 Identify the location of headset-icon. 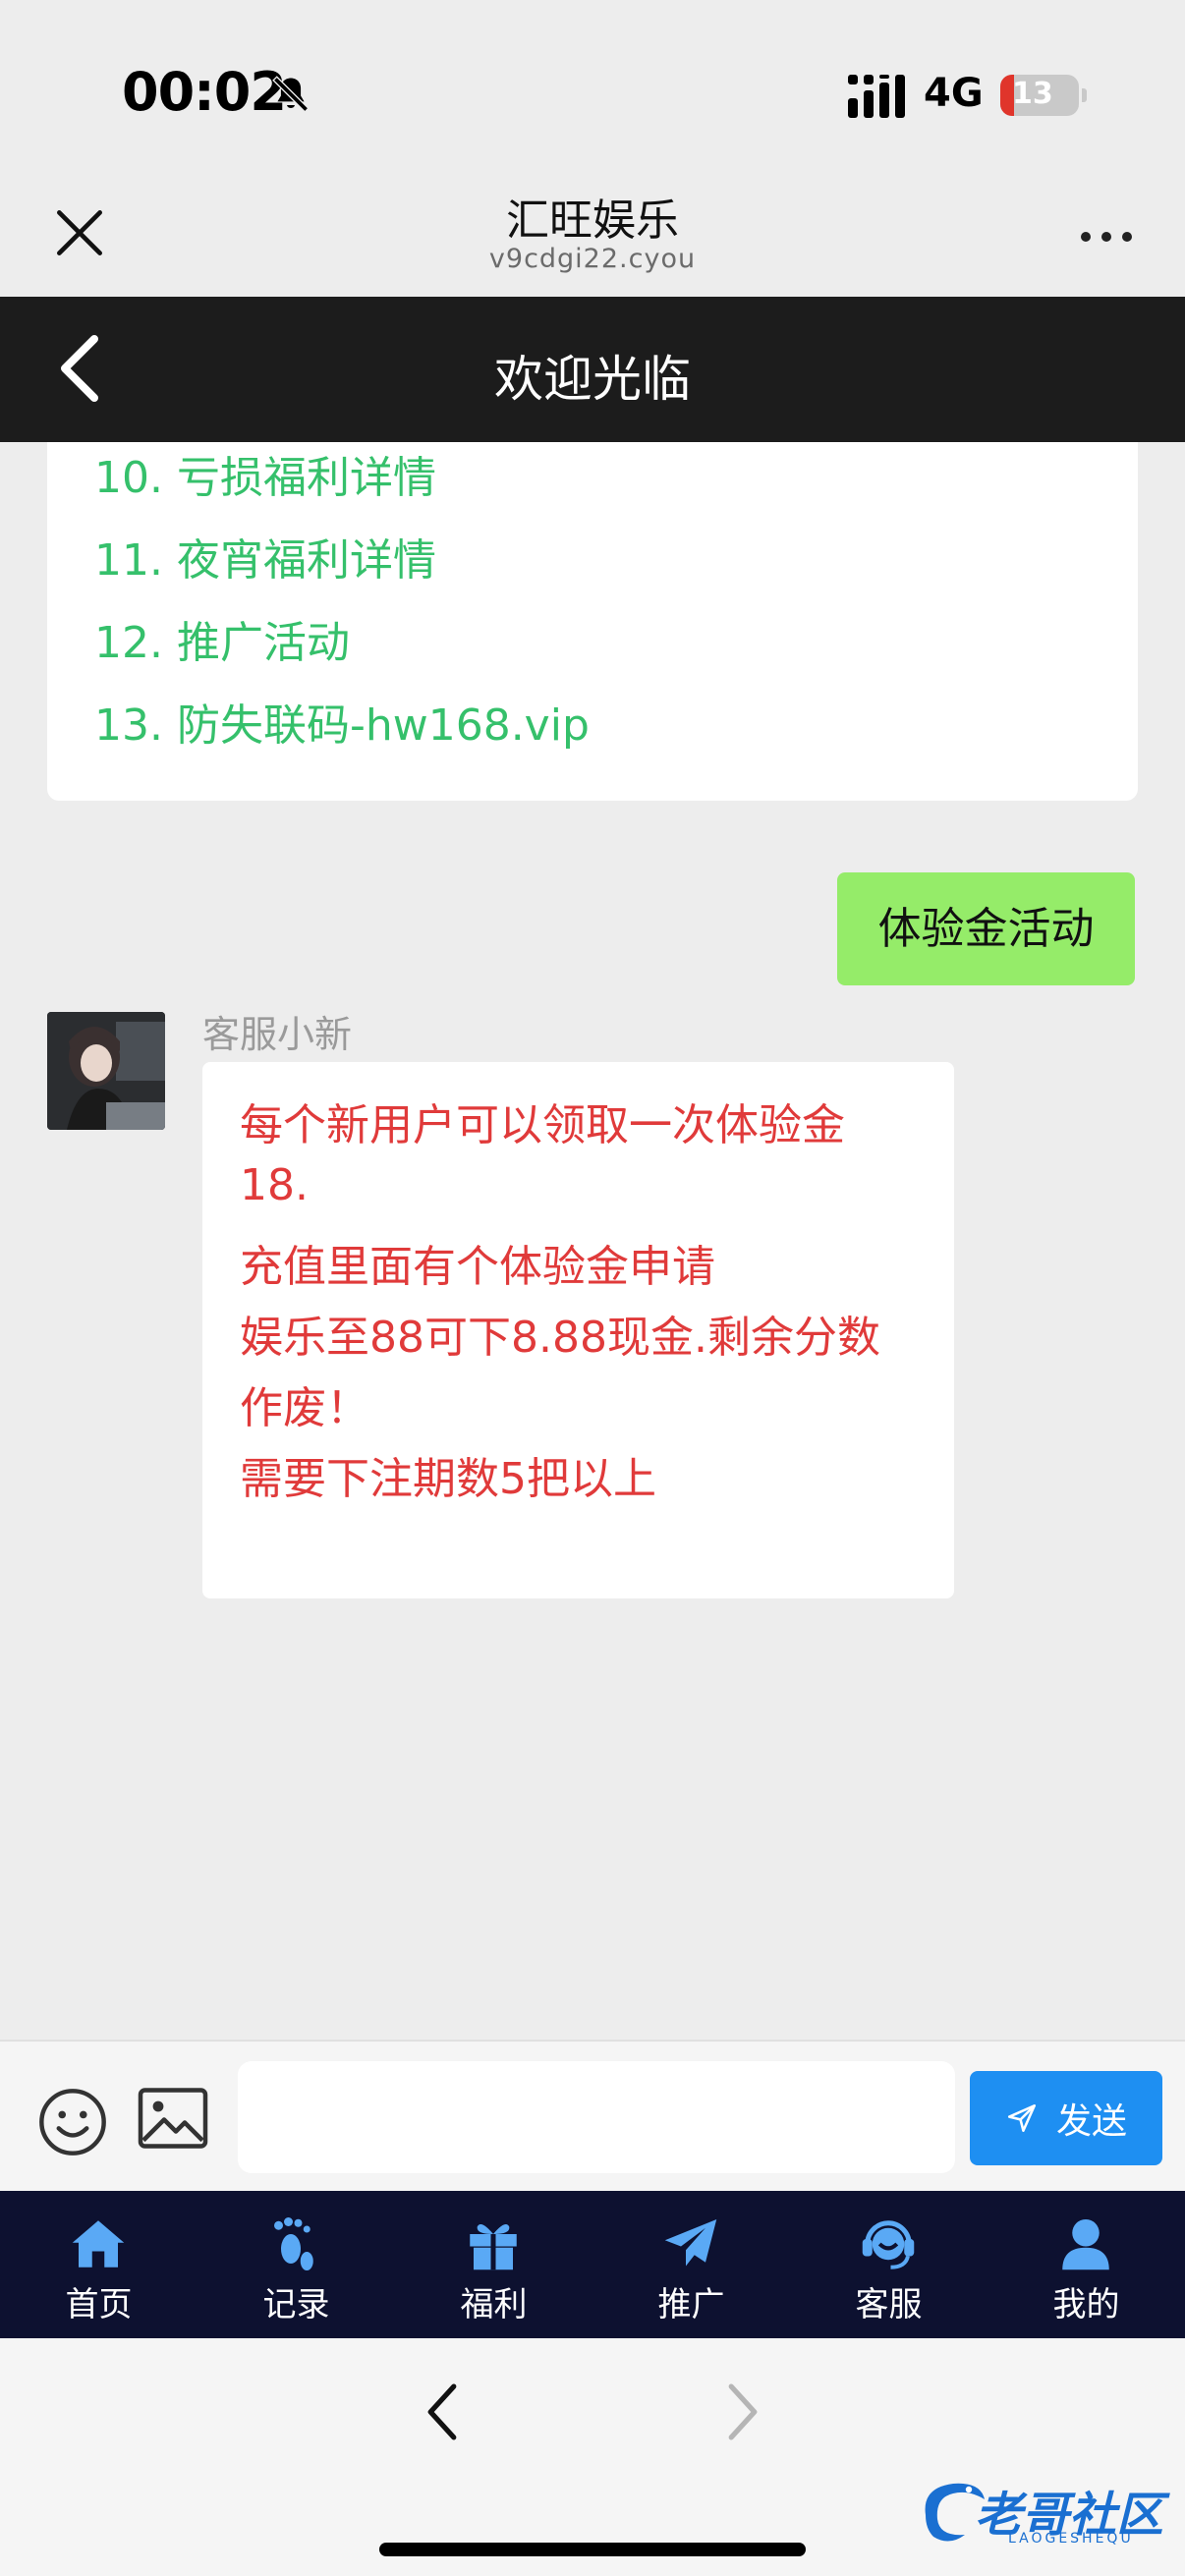
(889, 2244).